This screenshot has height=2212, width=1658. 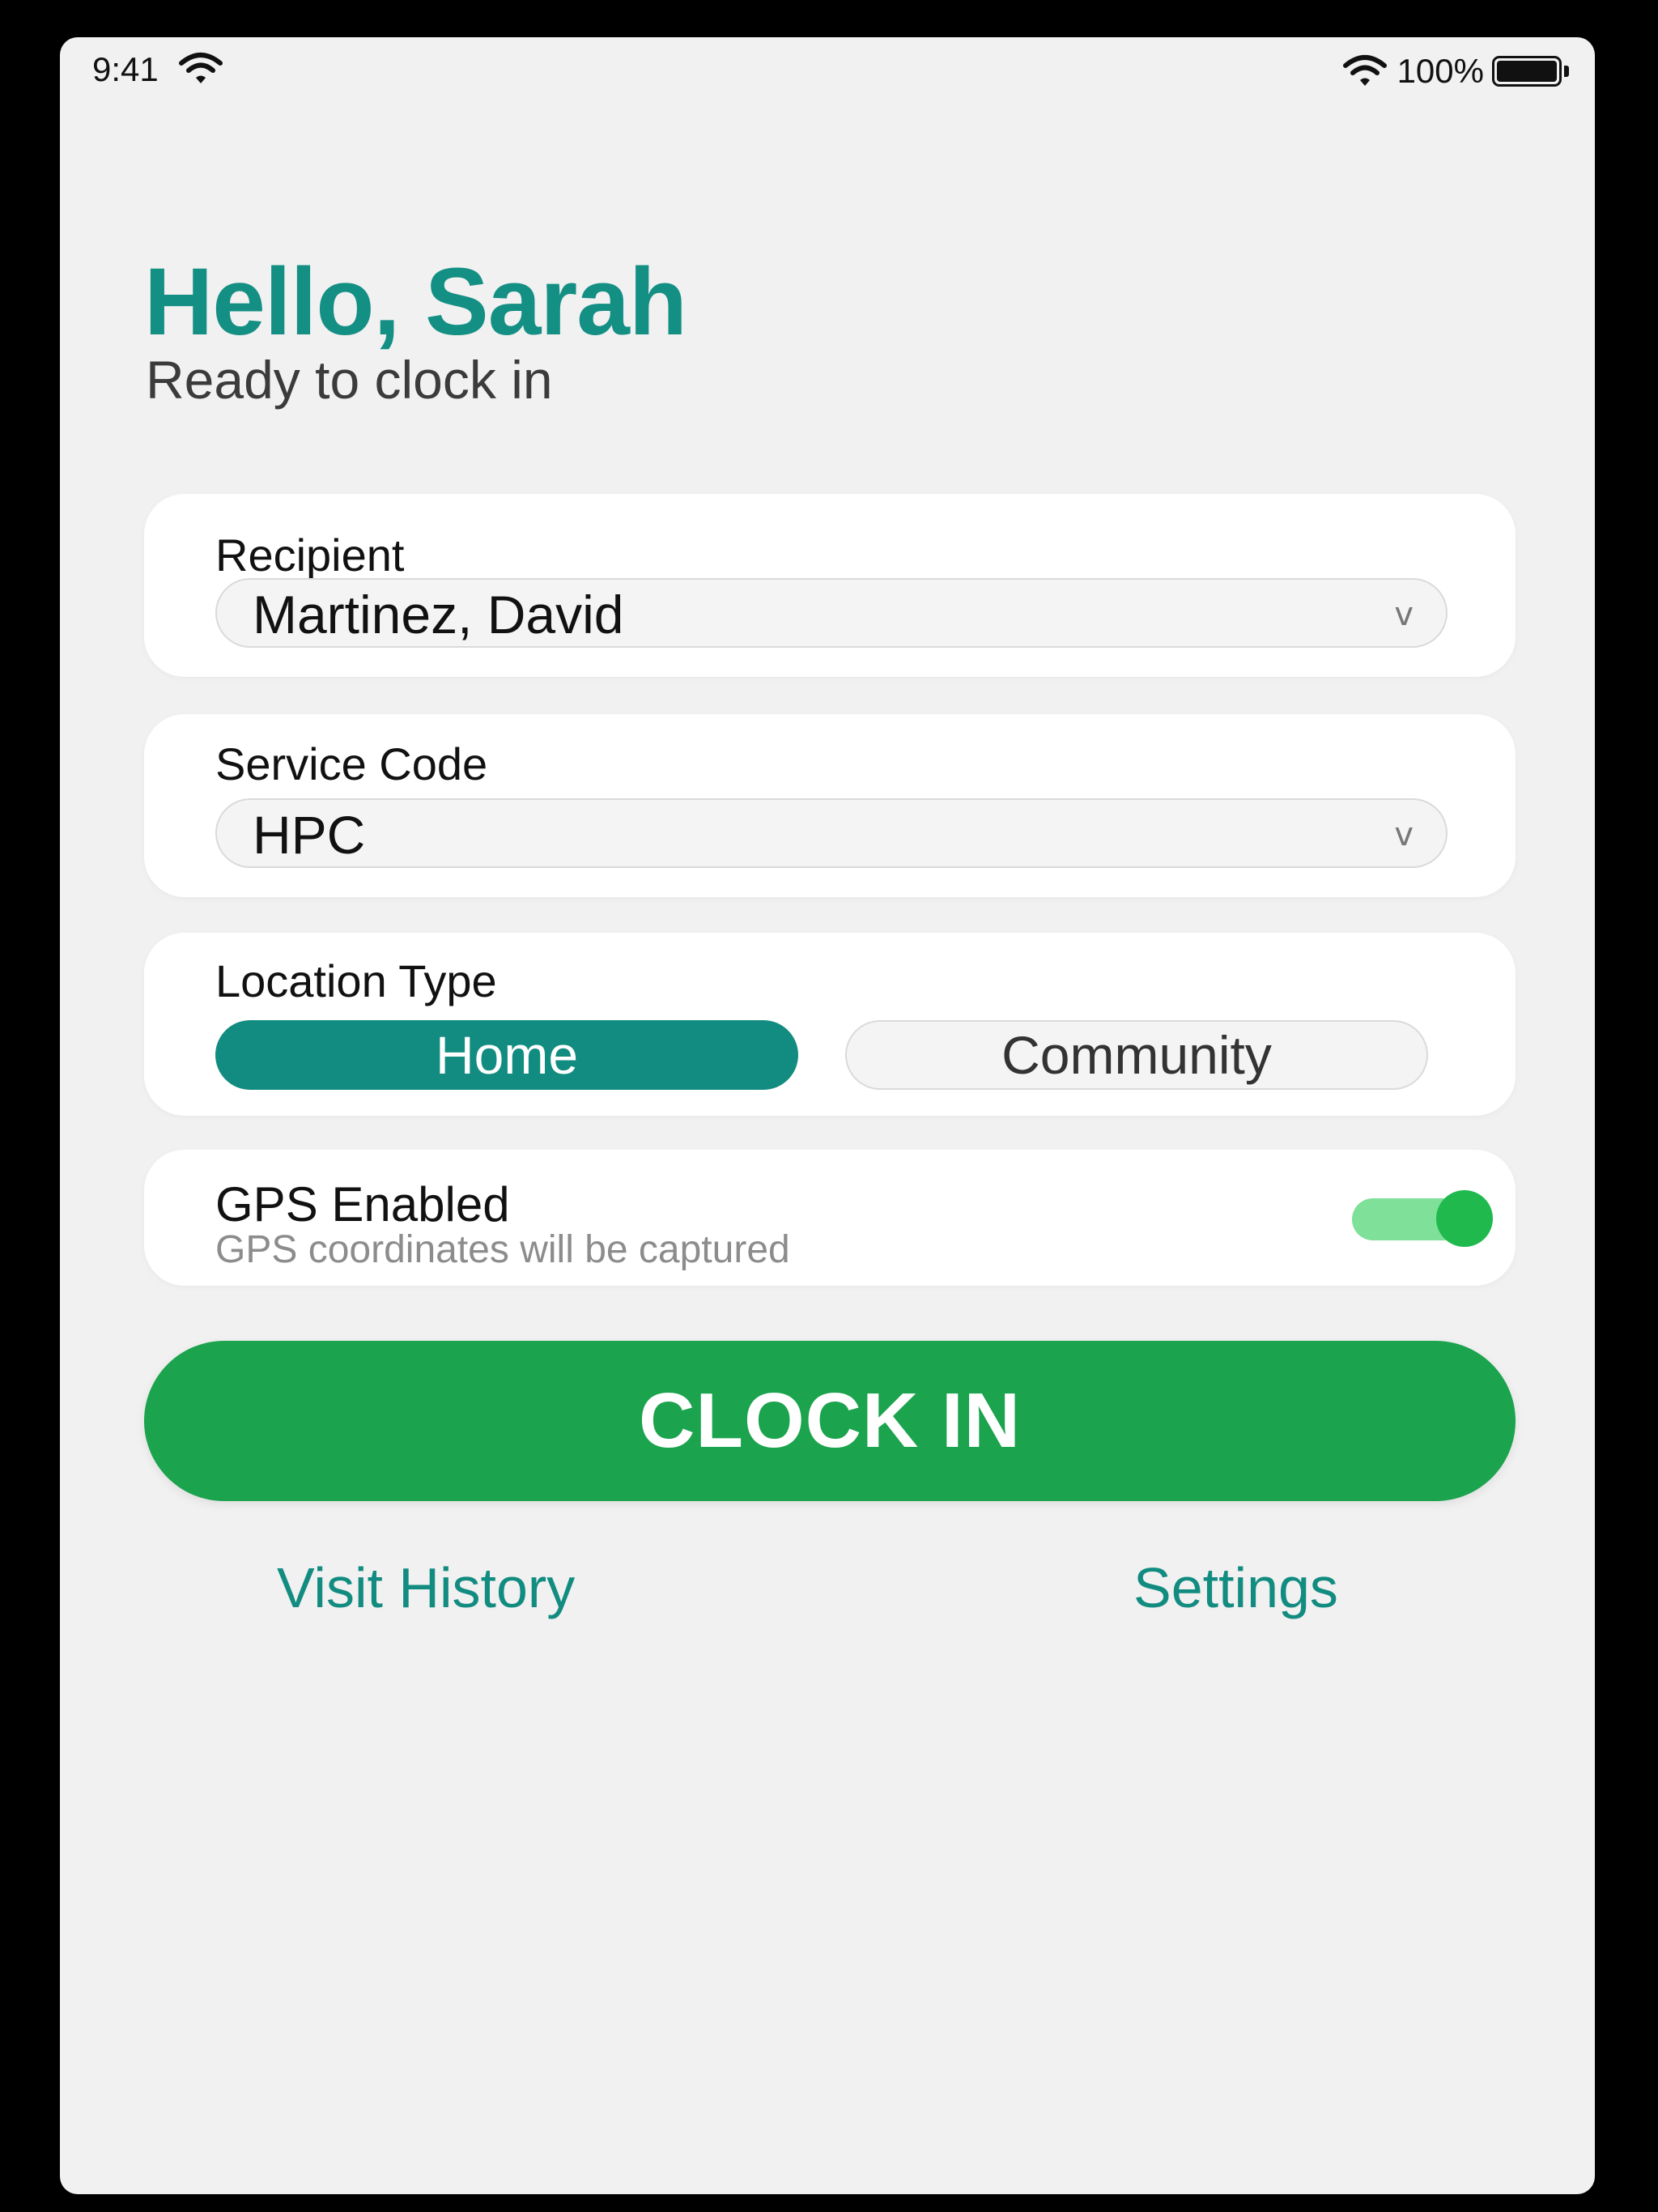 What do you see at coordinates (349, 380) in the screenshot?
I see `greeting-subtitle: Ready to clock in` at bounding box center [349, 380].